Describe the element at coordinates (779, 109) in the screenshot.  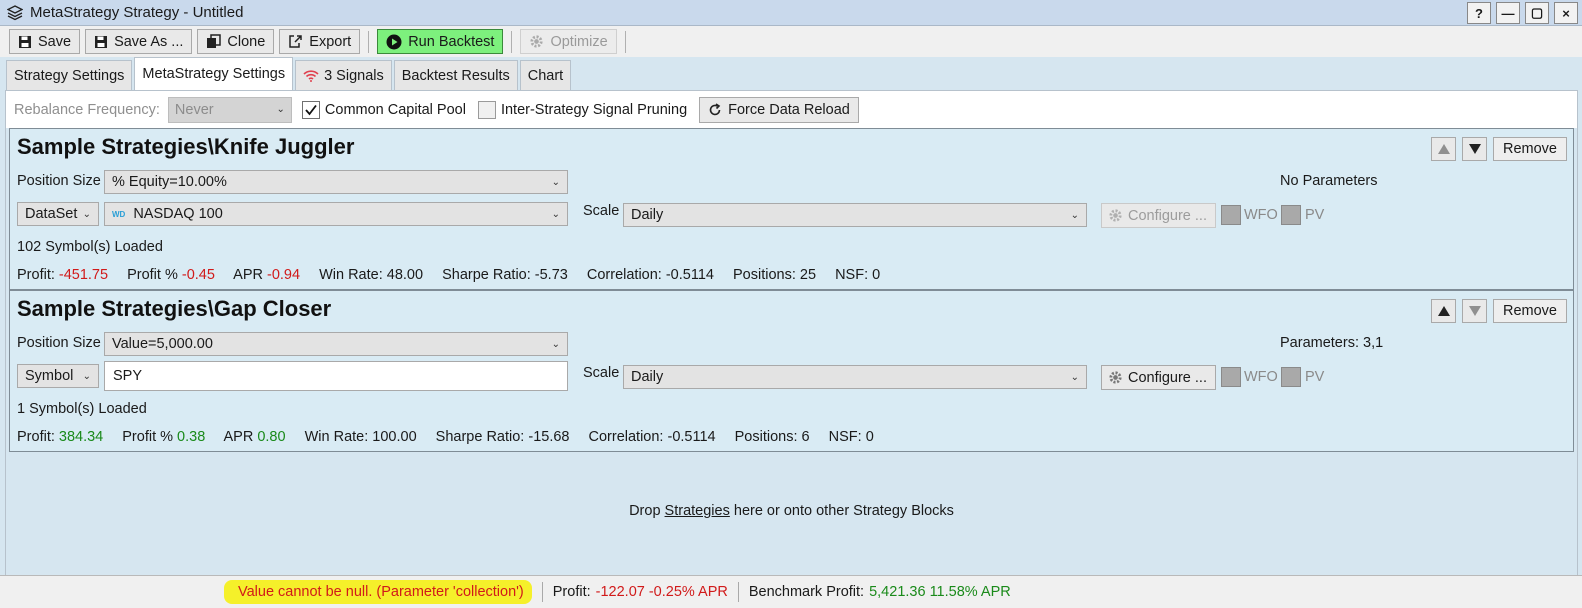
I see `force-data-reload-button: Force Data Reload` at that location.